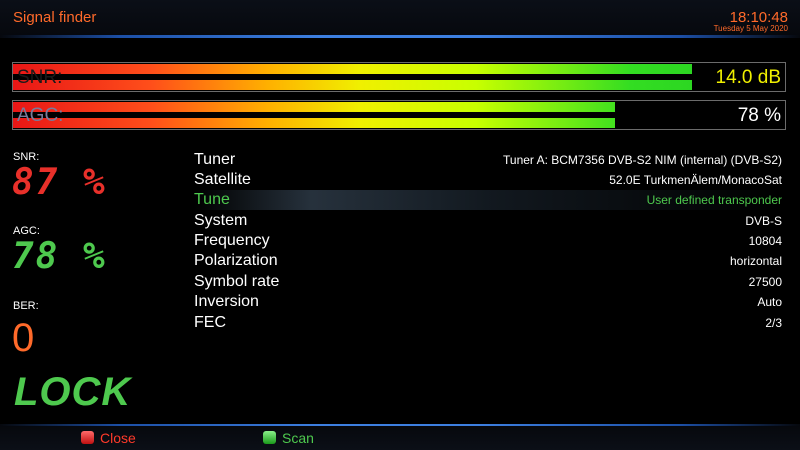 The width and height of the screenshot is (800, 450). I want to click on list-item-label: Frequency, so click(232, 240).